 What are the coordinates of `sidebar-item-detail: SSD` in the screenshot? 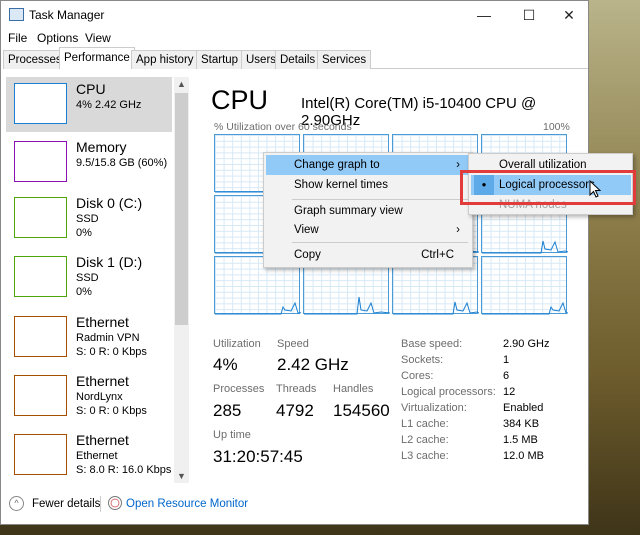 It's located at (87, 219).